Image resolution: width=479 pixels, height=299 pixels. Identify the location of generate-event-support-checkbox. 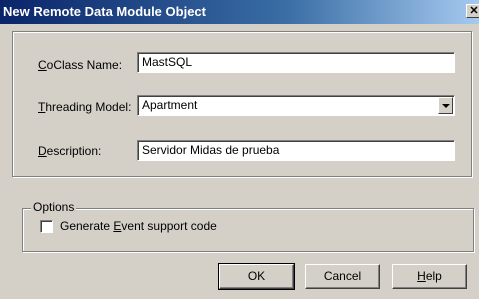
(46, 226).